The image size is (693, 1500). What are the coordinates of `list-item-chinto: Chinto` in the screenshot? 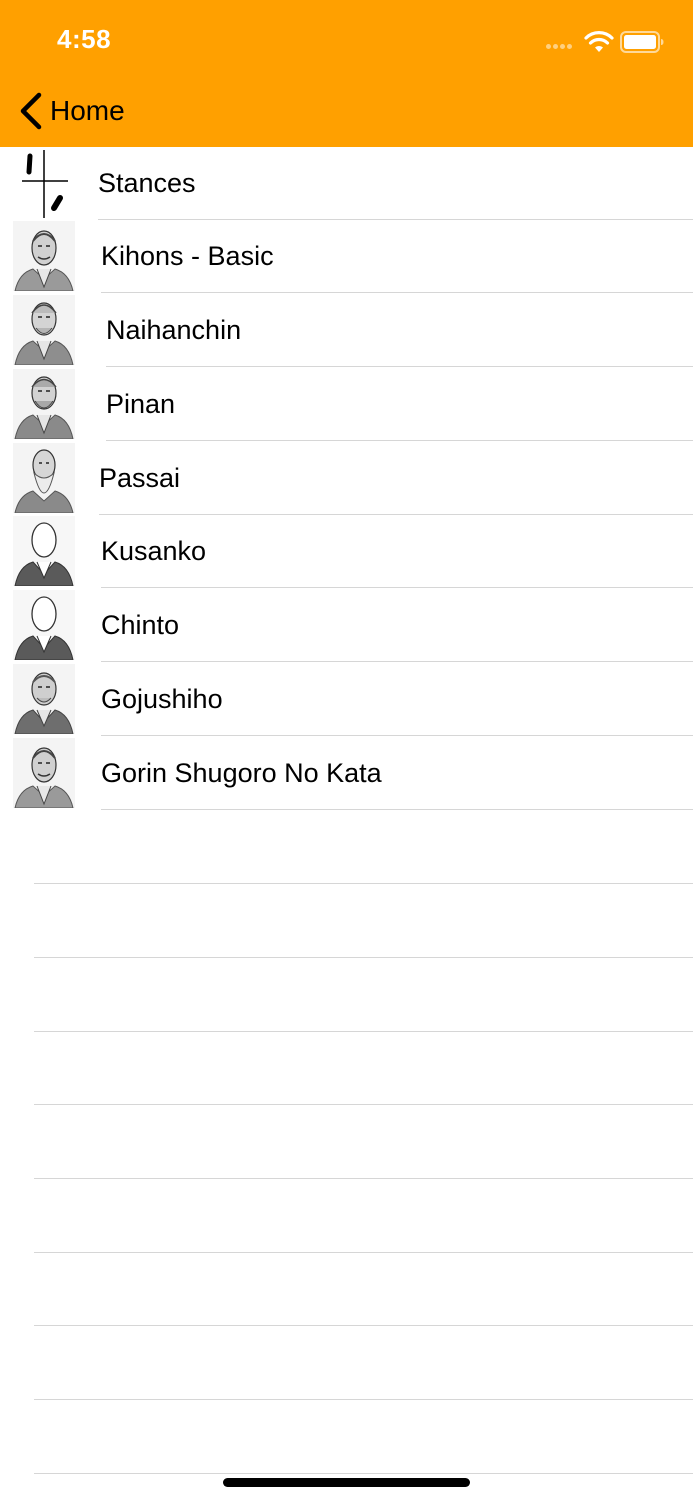 It's located at (346, 625).